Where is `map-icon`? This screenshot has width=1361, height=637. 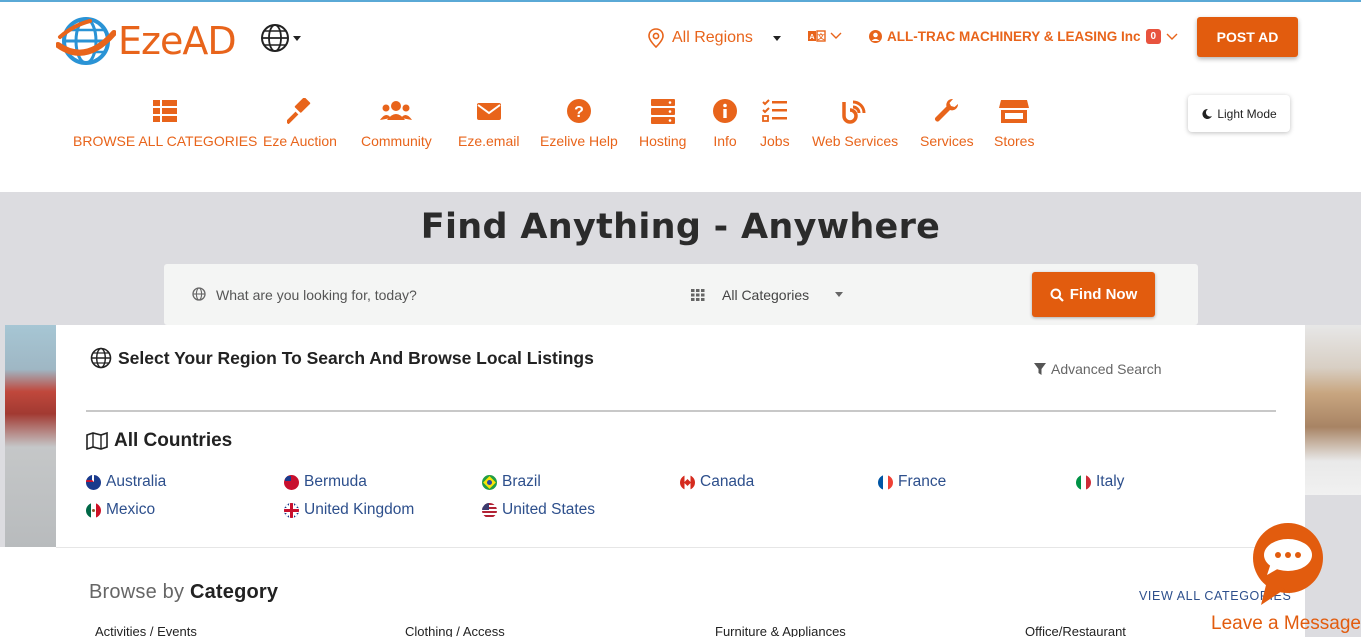
map-icon is located at coordinates (97, 441).